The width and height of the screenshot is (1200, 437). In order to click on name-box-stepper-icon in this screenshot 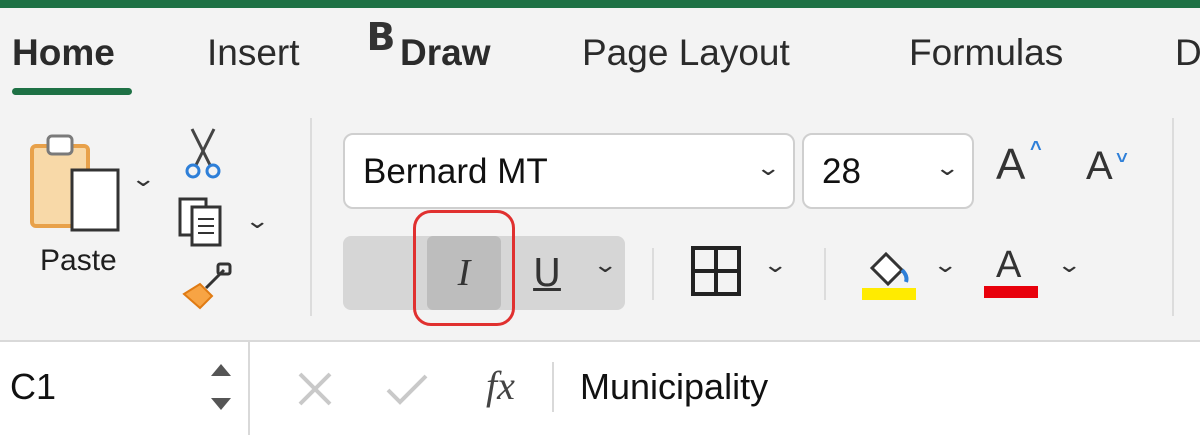, I will do `click(221, 387)`.